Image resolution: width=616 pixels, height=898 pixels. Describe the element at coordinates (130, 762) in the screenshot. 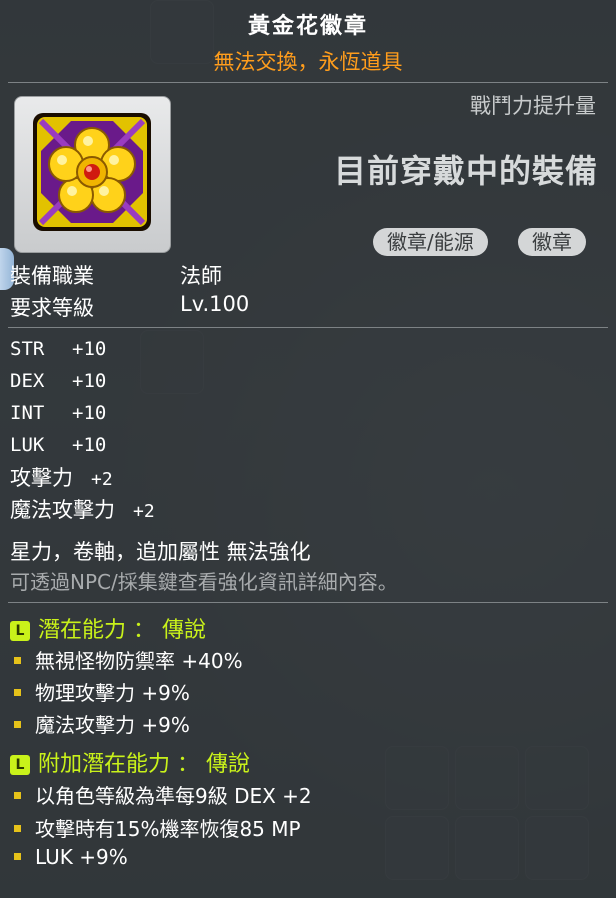

I see `bonus-potential-header: L 附加潛在能力 ： 傳說` at that location.